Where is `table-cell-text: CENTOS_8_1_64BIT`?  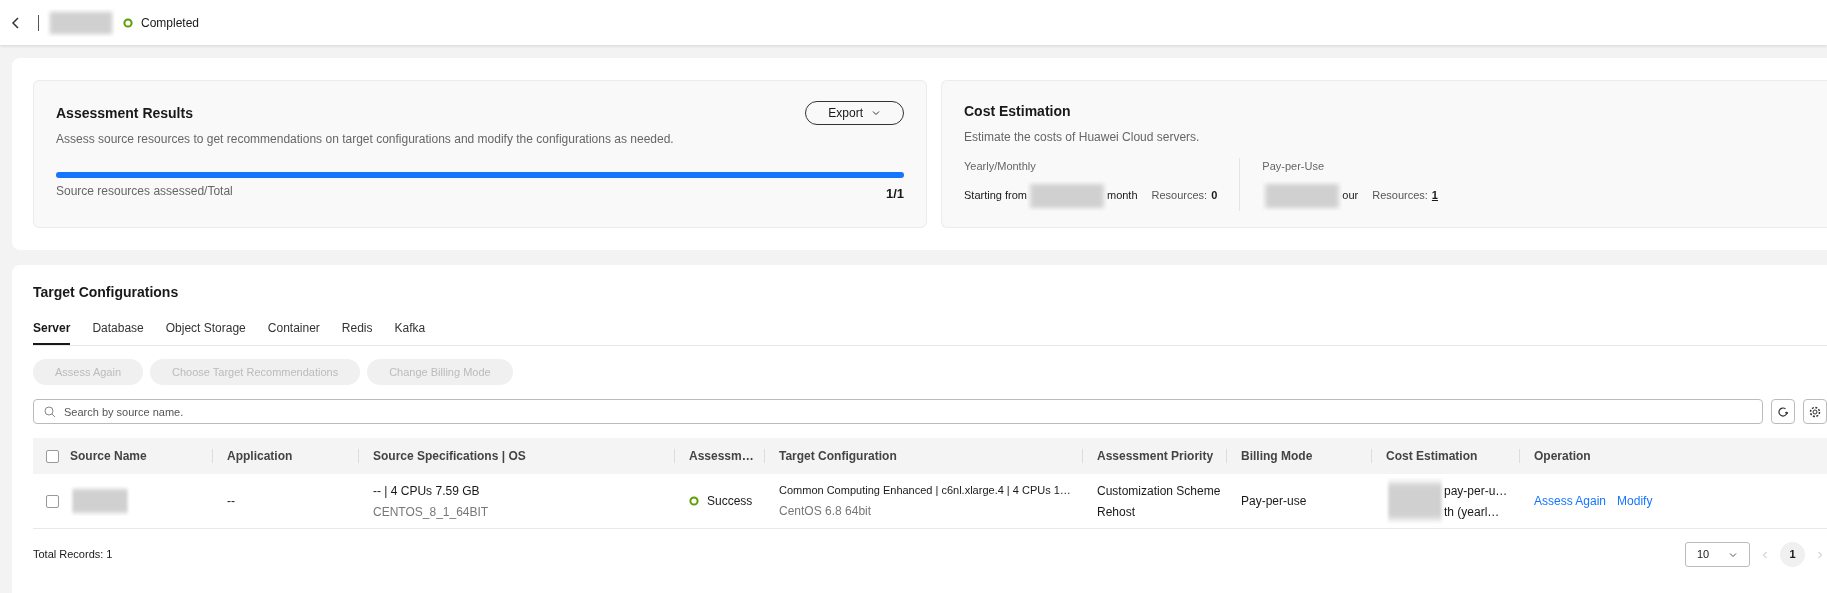 table-cell-text: CENTOS_8_1_64BIT is located at coordinates (431, 512).